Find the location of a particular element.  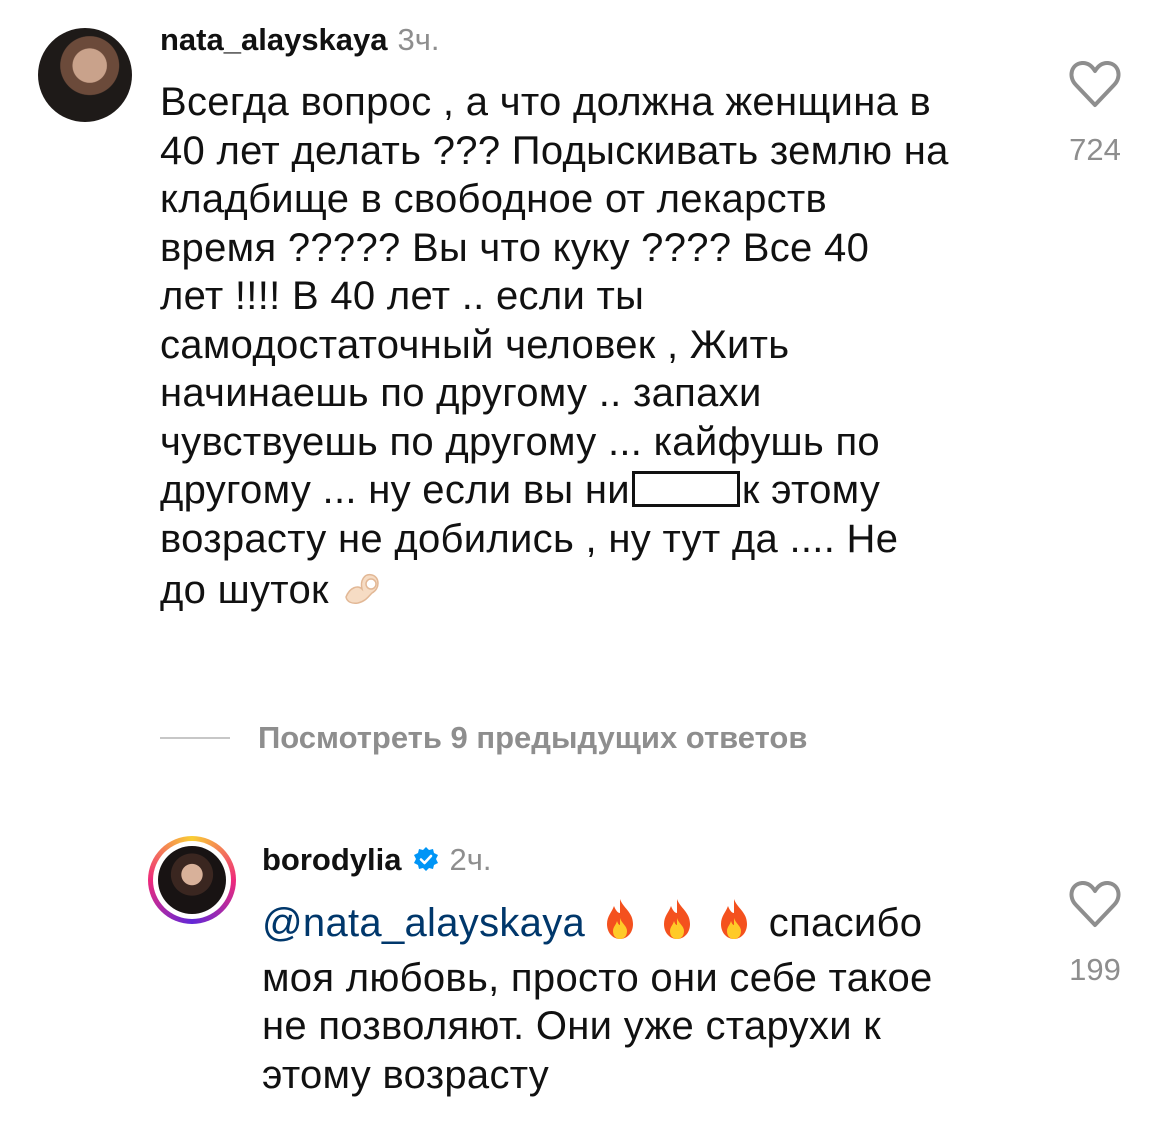

story-ring-inner is located at coordinates (192, 880).